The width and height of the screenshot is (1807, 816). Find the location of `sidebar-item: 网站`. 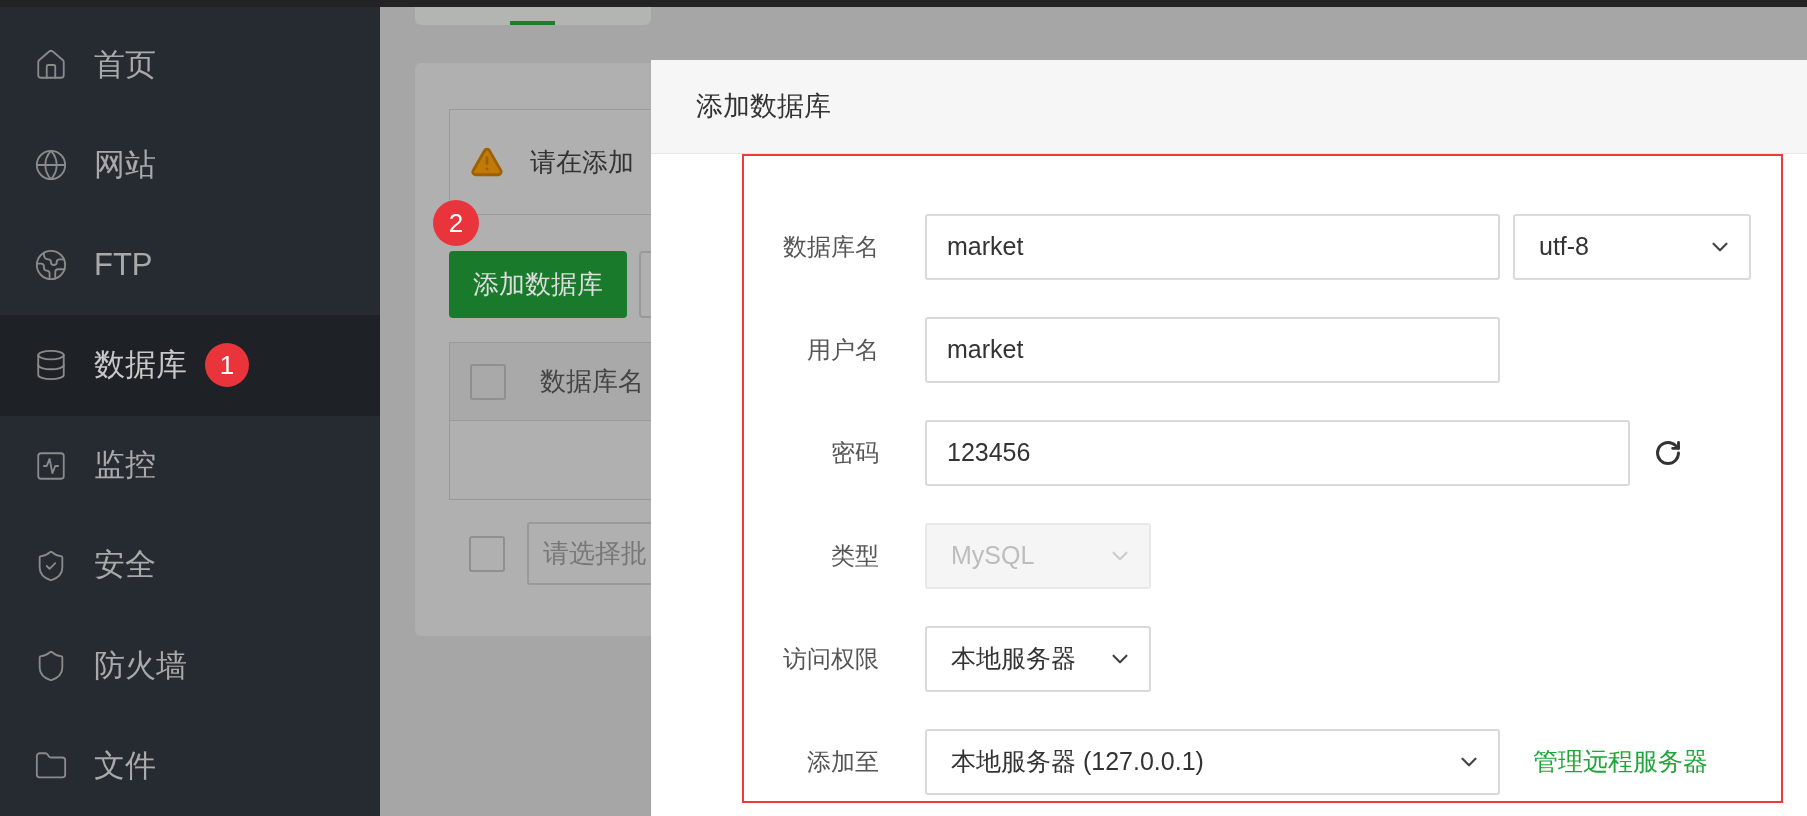

sidebar-item: 网站 is located at coordinates (190, 165).